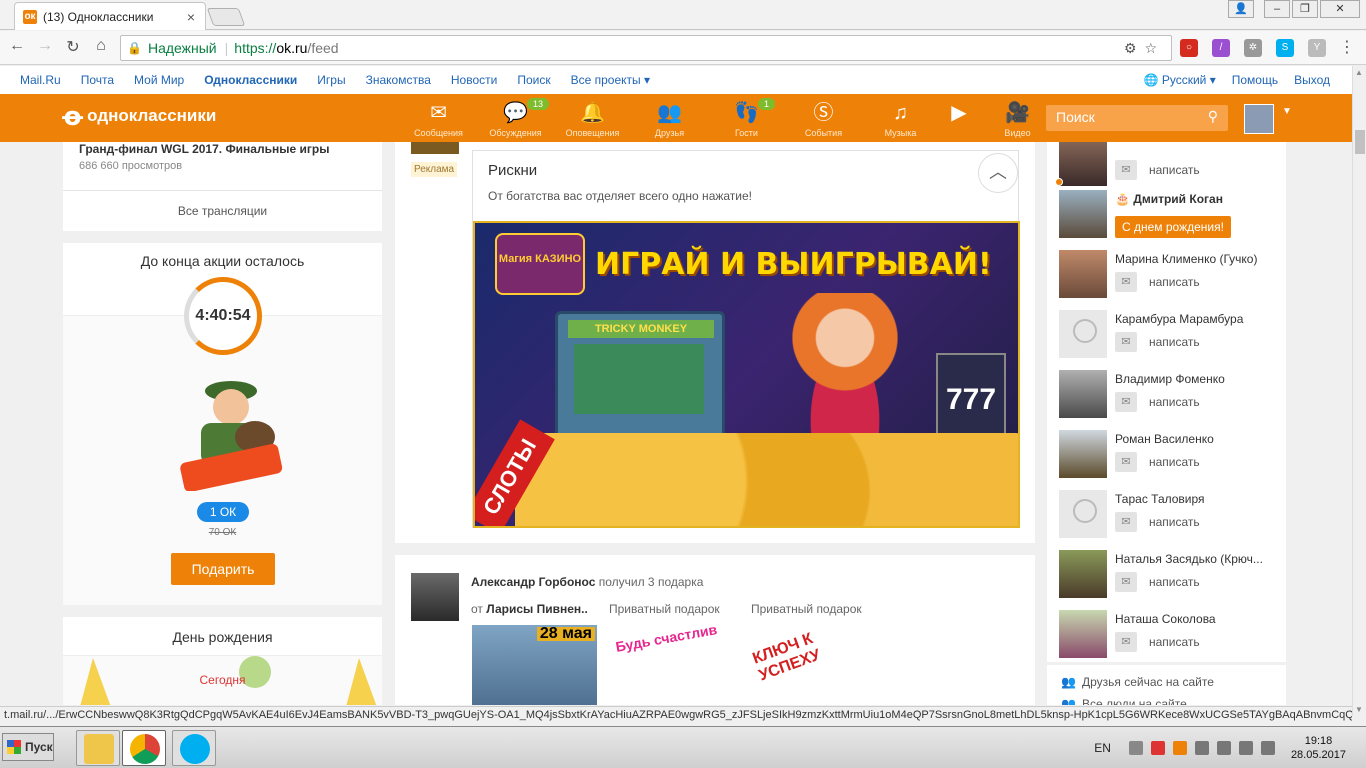 This screenshot has height=768, width=1366. Describe the element at coordinates (534, 665) in the screenshot. I see `gift-image: 28 мая` at that location.